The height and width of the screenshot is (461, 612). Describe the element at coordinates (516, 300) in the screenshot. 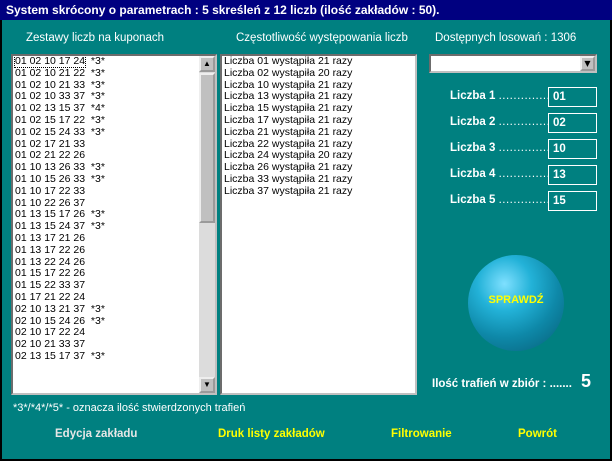

I see `check-button-label: SPRAWDŹ` at that location.